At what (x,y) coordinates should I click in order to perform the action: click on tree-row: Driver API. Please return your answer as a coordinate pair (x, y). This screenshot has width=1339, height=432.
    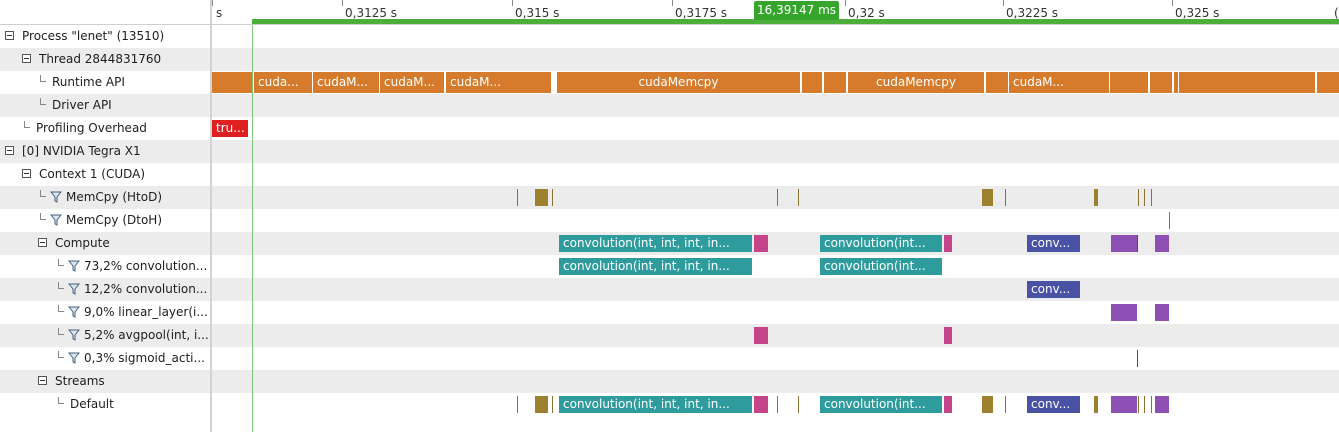
    Looking at the image, I should click on (105, 105).